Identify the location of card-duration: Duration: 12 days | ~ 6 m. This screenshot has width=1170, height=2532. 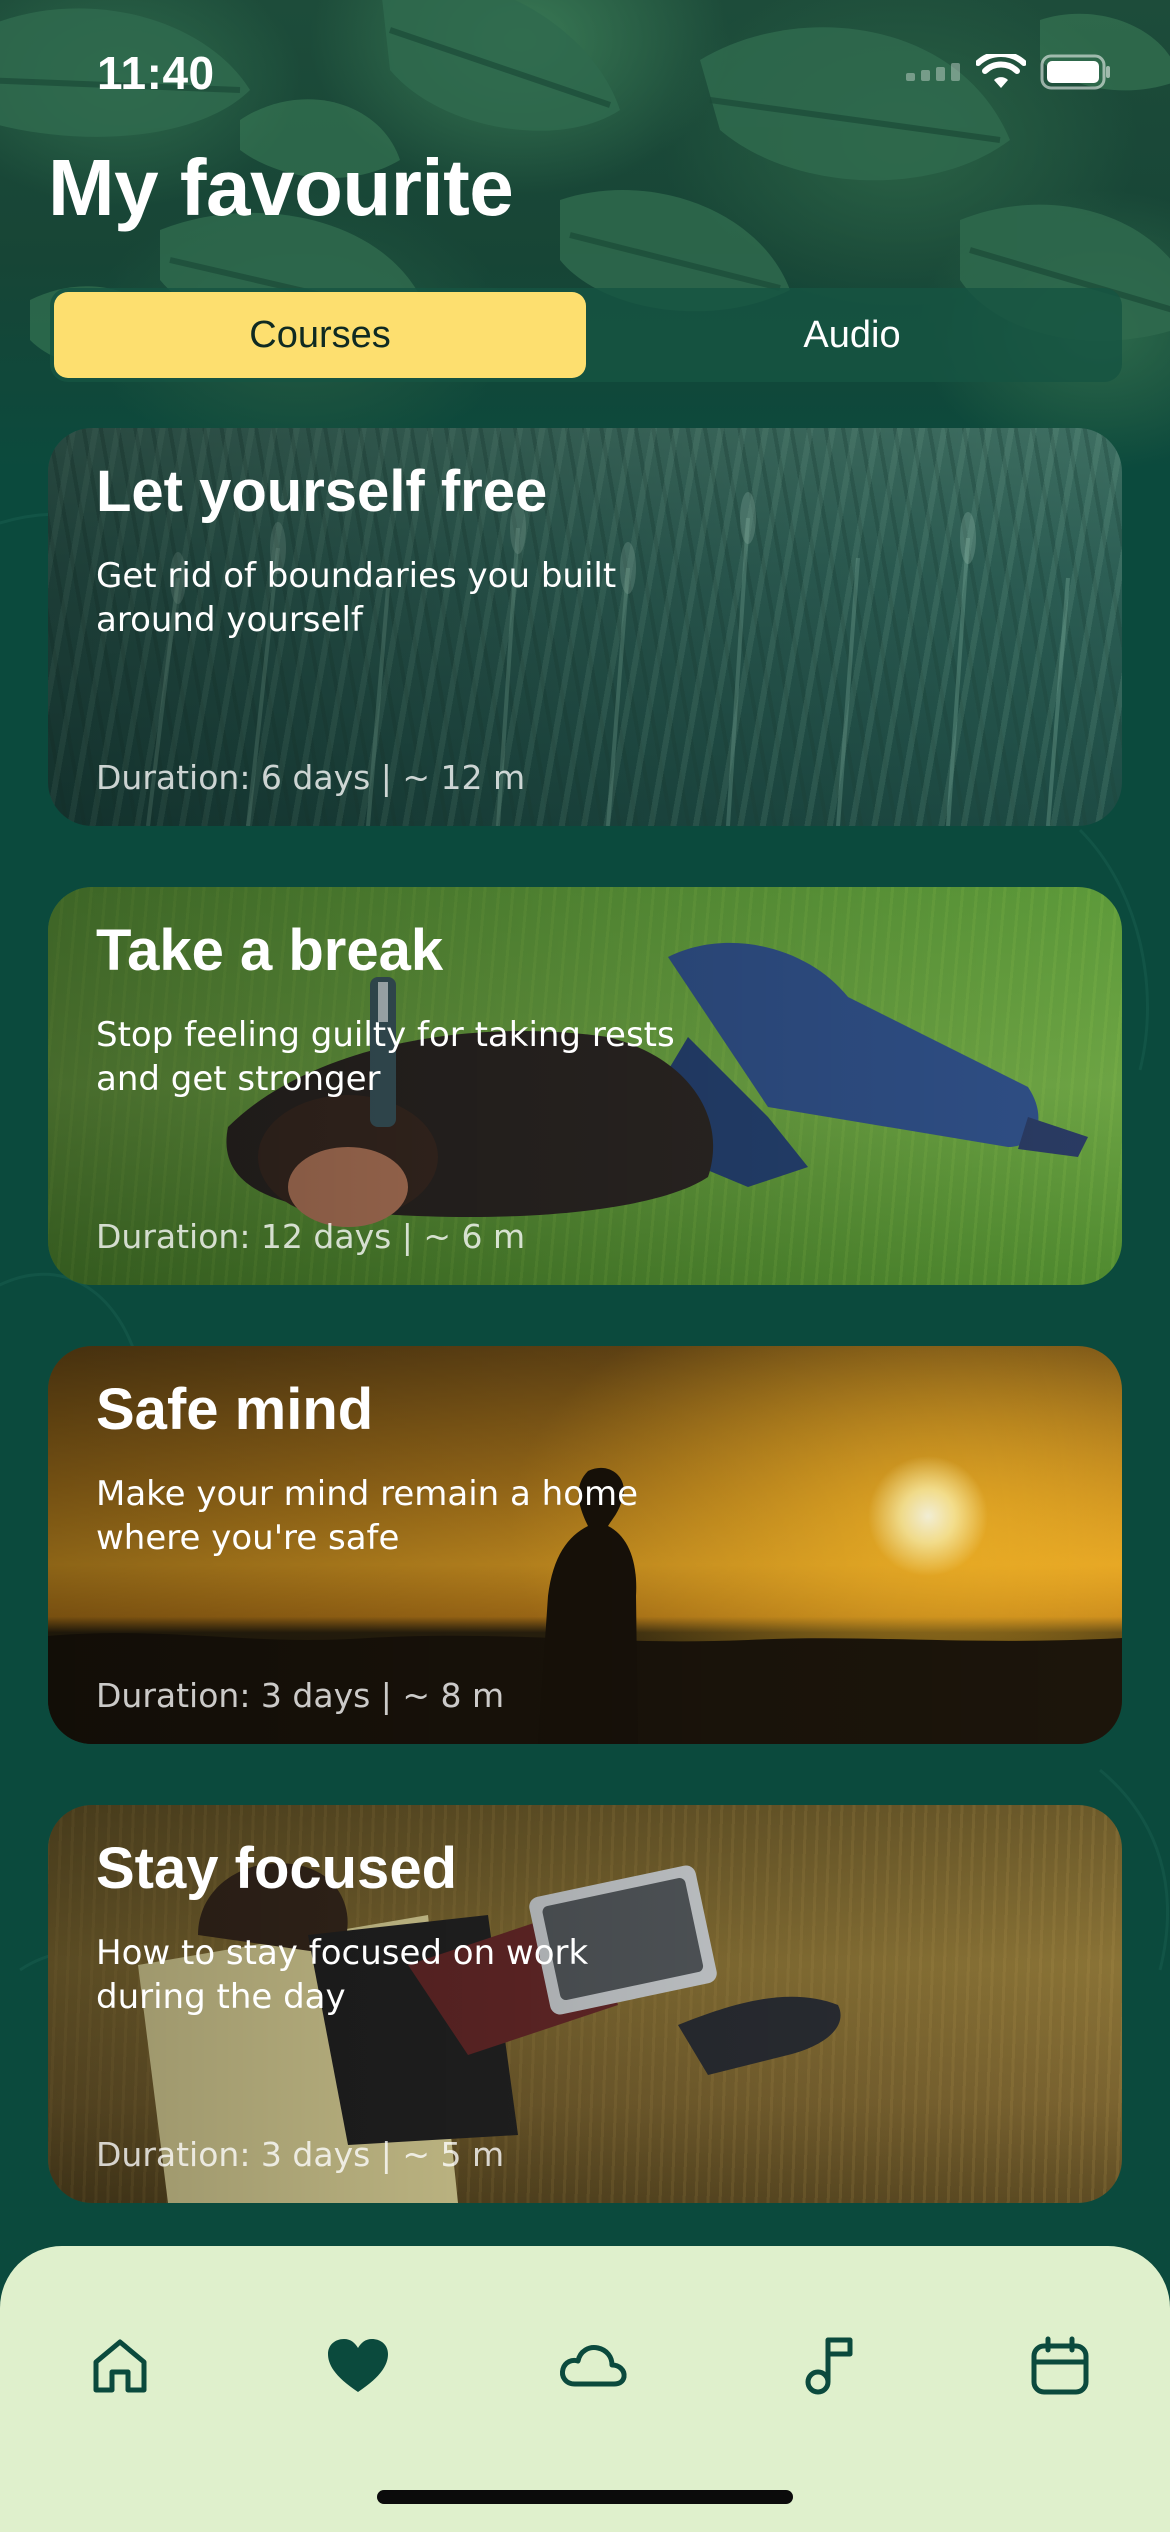
(311, 1236).